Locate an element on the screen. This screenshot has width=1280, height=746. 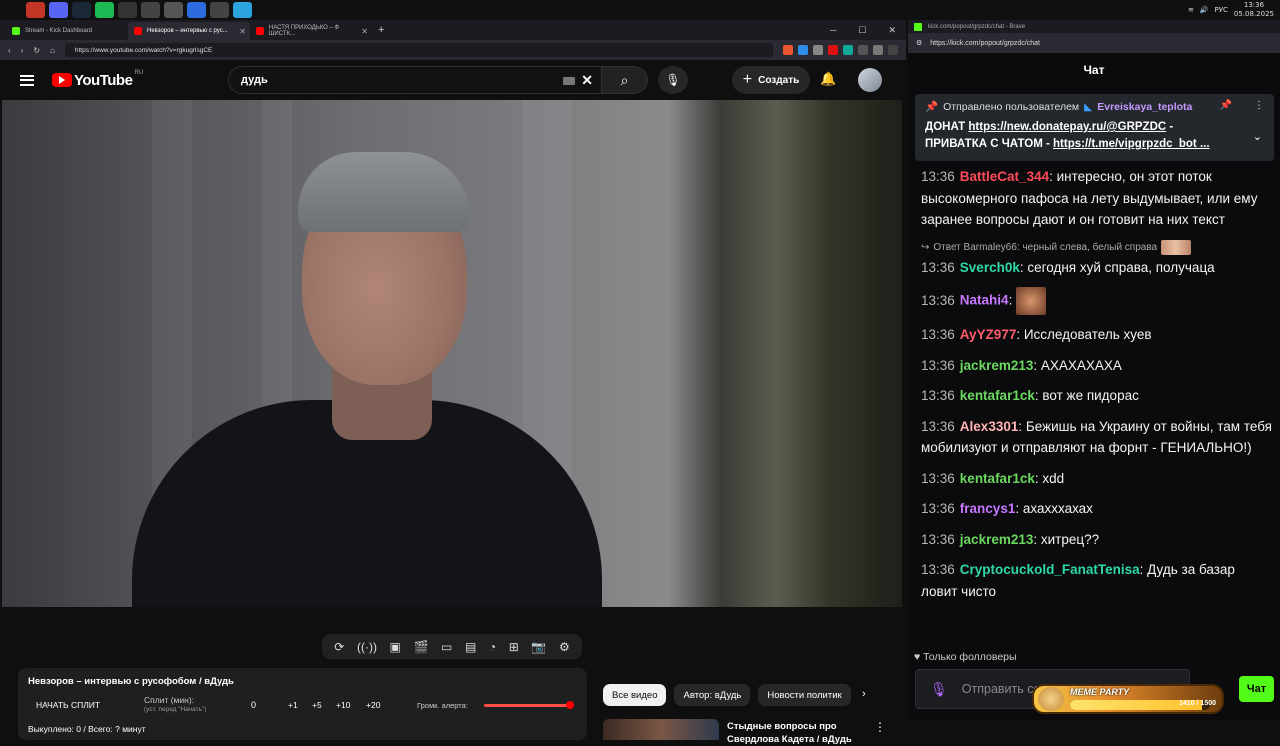
back-icon: ‹ is located at coordinates (9, 50).